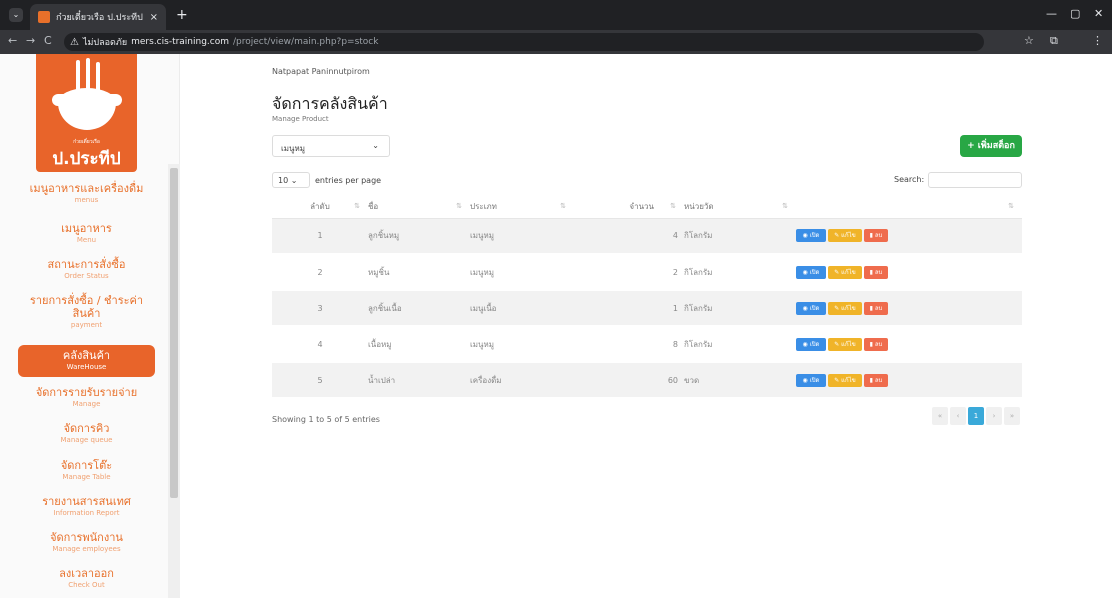 The width and height of the screenshot is (1112, 598). I want to click on cell-name: หมูชิ้น, so click(419, 272).